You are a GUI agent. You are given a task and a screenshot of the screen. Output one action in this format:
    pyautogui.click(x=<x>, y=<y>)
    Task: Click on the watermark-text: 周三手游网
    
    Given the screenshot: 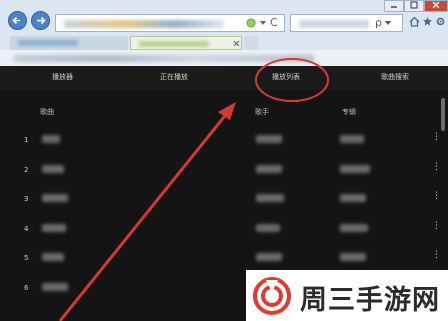 What is the action you would take?
    pyautogui.click(x=370, y=300)
    